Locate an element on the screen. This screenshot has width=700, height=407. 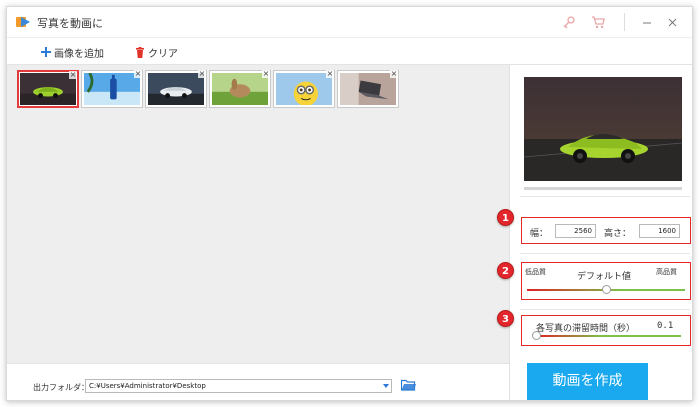
height-input: 1600 is located at coordinates (659, 231).